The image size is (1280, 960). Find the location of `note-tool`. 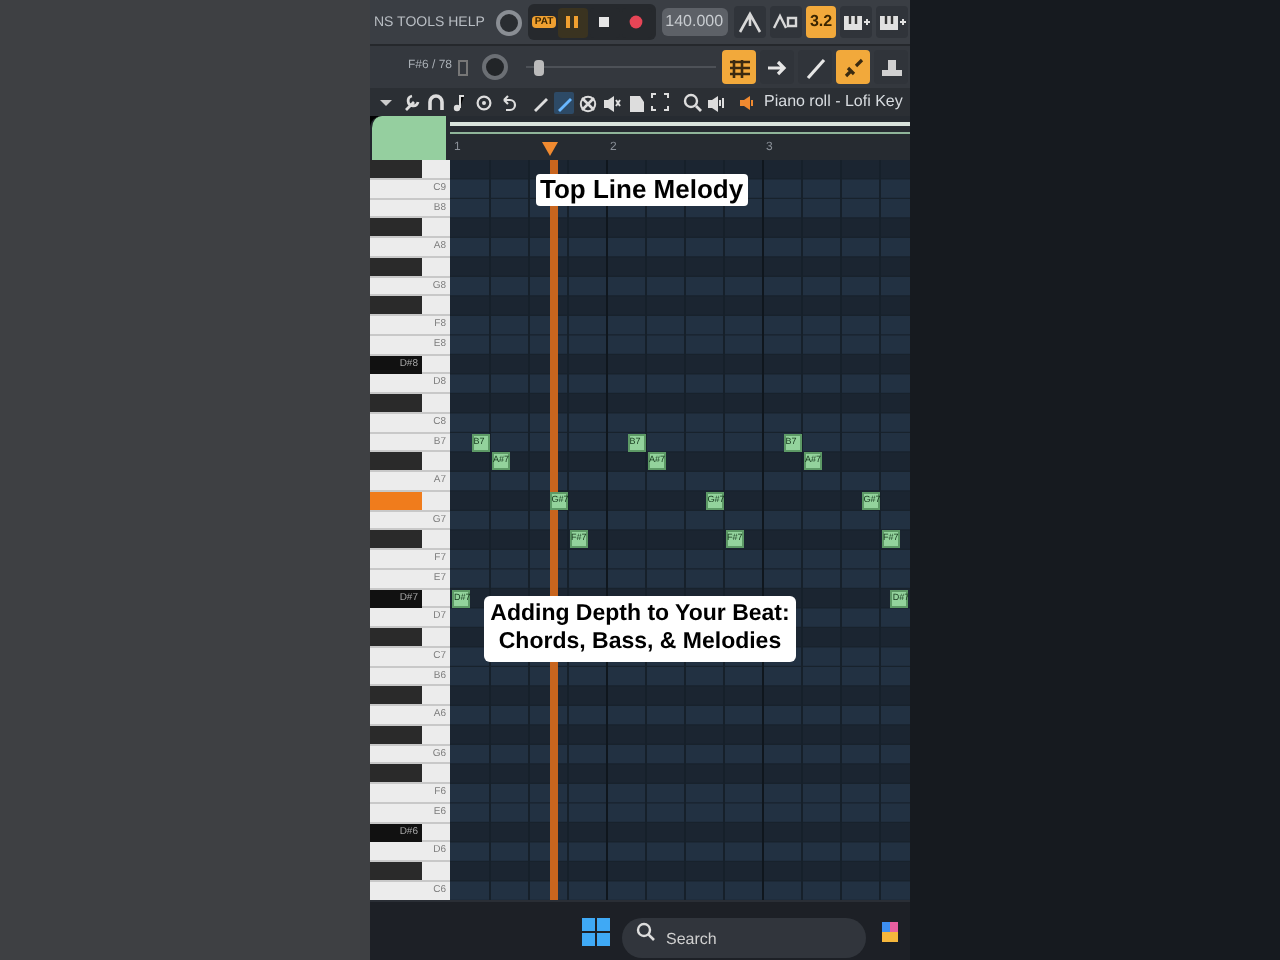

note-tool is located at coordinates (460, 102).